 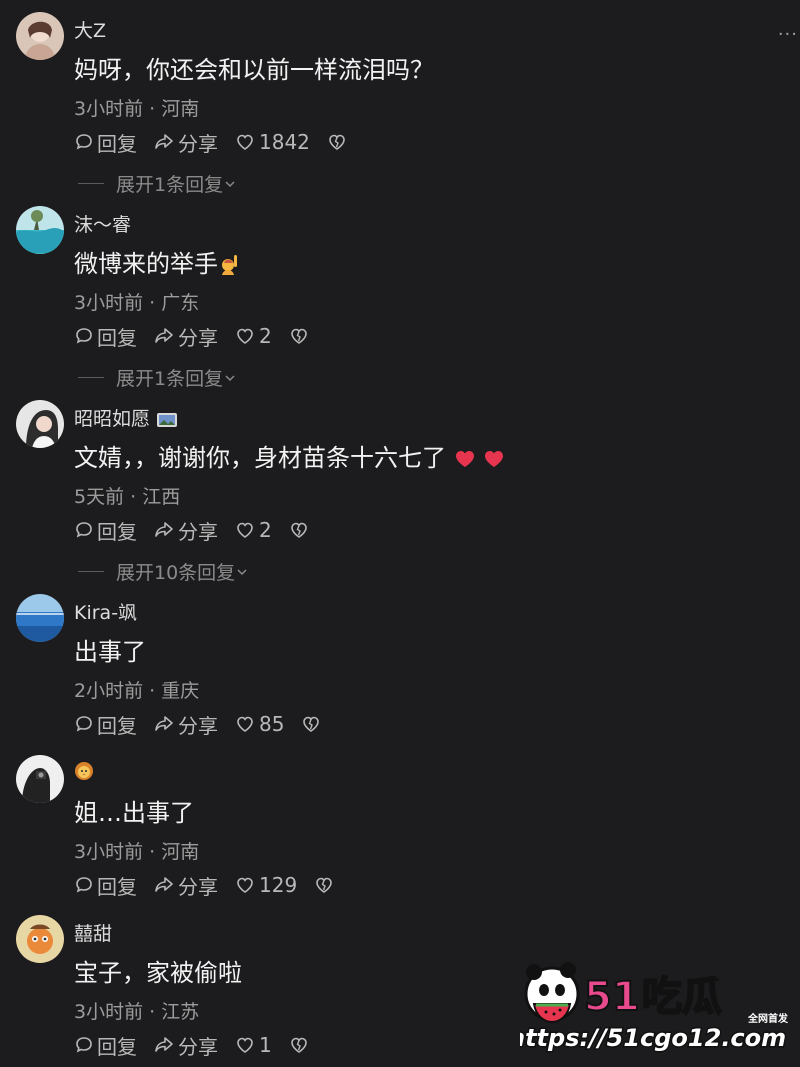 What do you see at coordinates (90, 29) in the screenshot?
I see `username: 大Z` at bounding box center [90, 29].